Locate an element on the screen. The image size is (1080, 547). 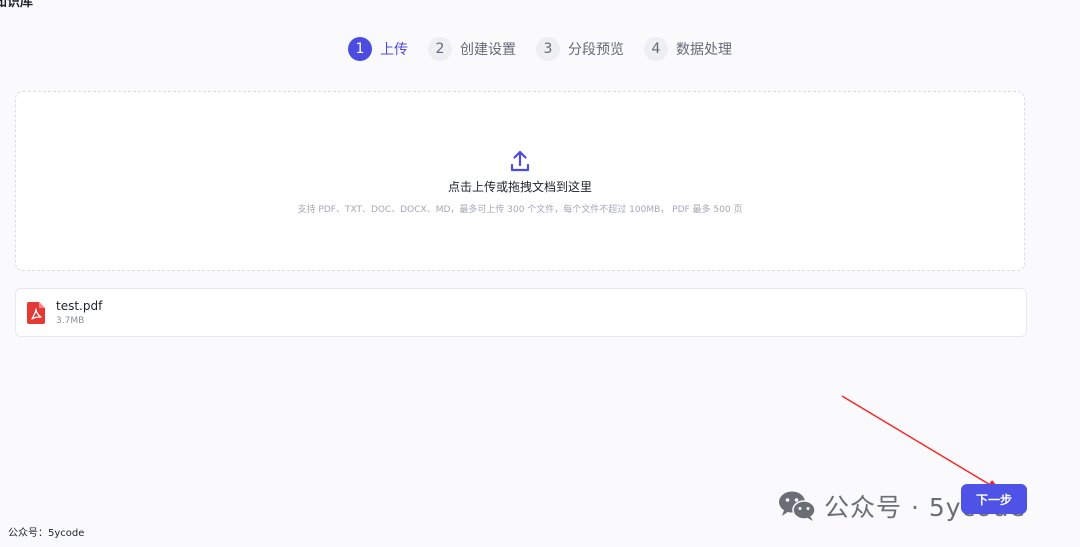
annotation-arrow is located at coordinates (921, 443).